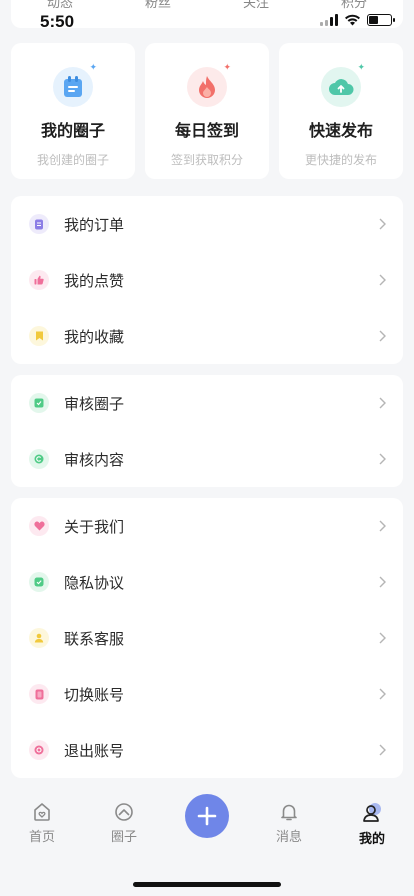 This screenshot has height=896, width=414. I want to click on quick-card-subtitle: 签到获取积分, so click(206, 160).